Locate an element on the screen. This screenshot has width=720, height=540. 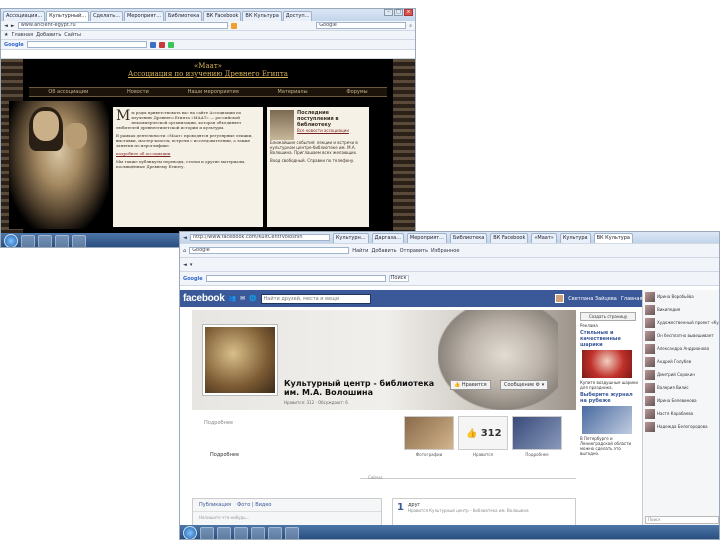
fb-search-input: Найти друзей, места и вещи is located at coordinates (315, 298).